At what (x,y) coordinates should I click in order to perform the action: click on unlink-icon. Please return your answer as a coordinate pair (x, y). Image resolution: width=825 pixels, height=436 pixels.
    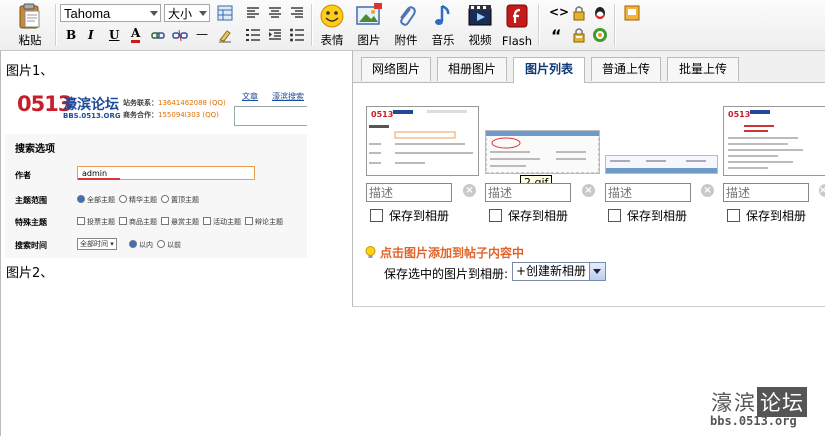
    Looking at the image, I should click on (180, 35).